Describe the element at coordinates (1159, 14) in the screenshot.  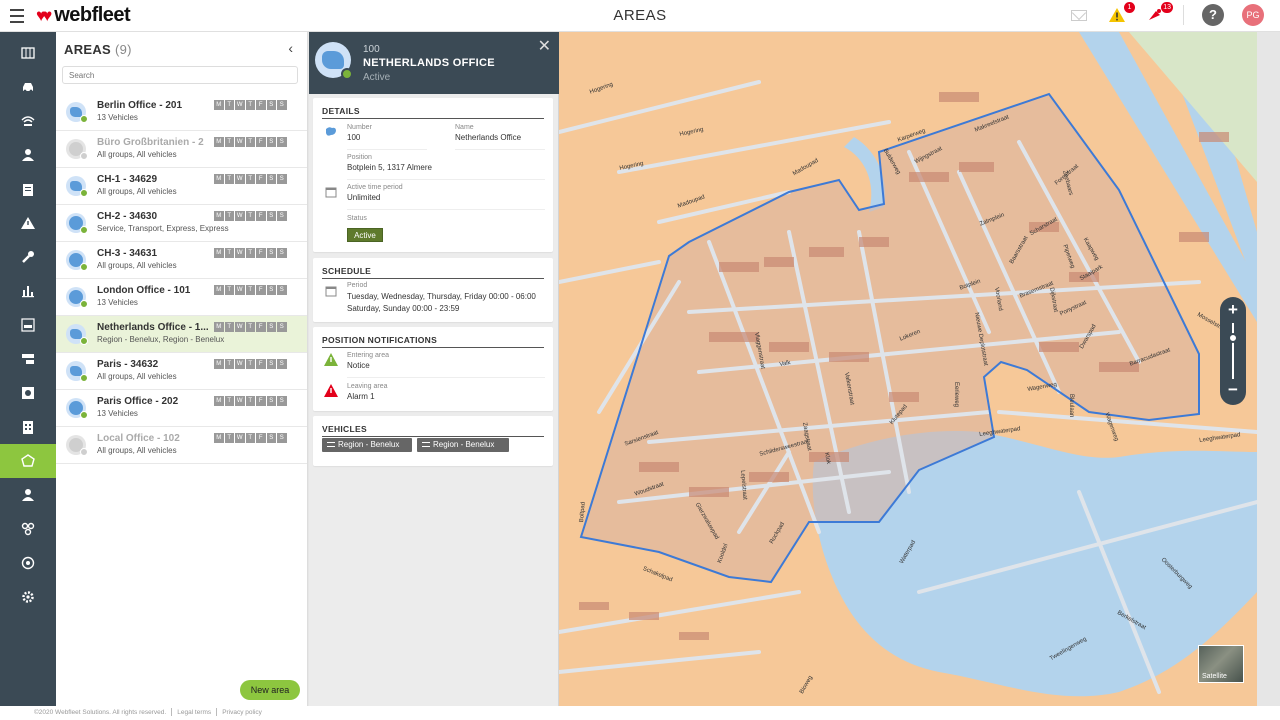
I see `messages-icon: 13` at that location.